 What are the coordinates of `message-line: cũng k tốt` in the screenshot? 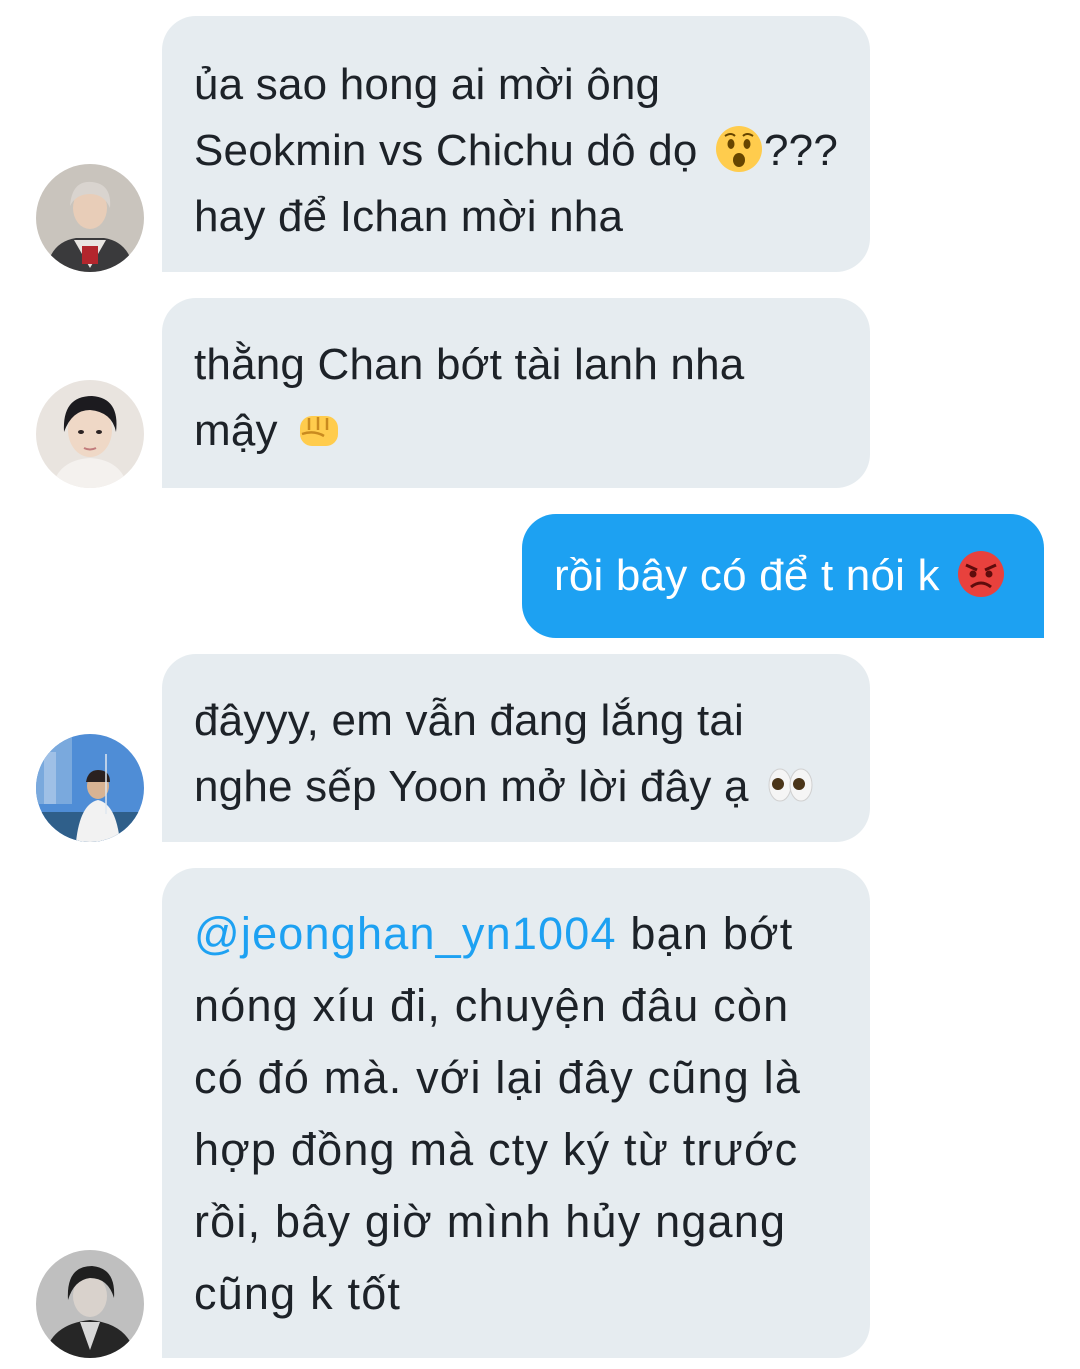 It's located at (298, 1293).